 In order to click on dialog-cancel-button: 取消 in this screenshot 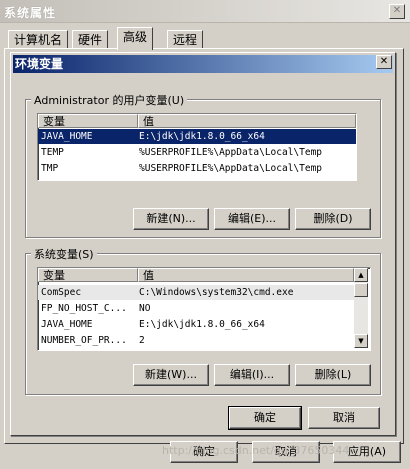, I will do `click(344, 418)`.